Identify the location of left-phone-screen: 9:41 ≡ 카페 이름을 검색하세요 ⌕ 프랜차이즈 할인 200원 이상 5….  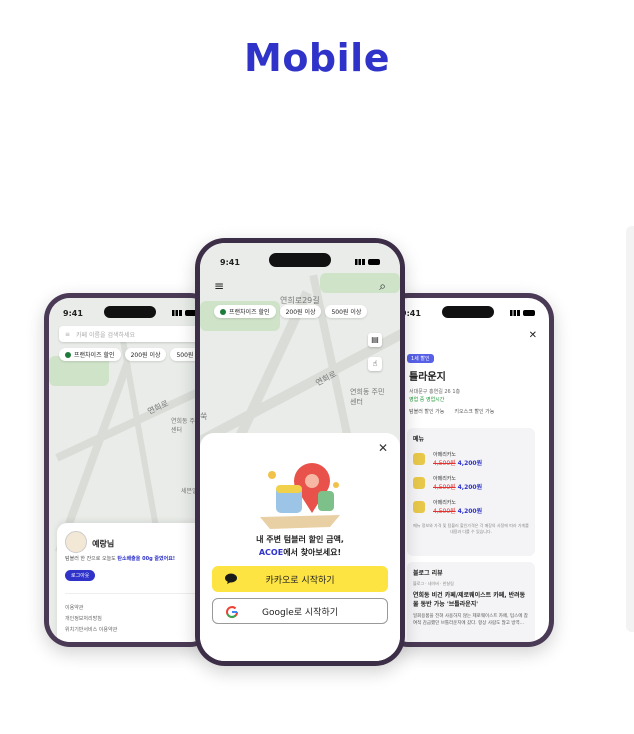
(130, 470).